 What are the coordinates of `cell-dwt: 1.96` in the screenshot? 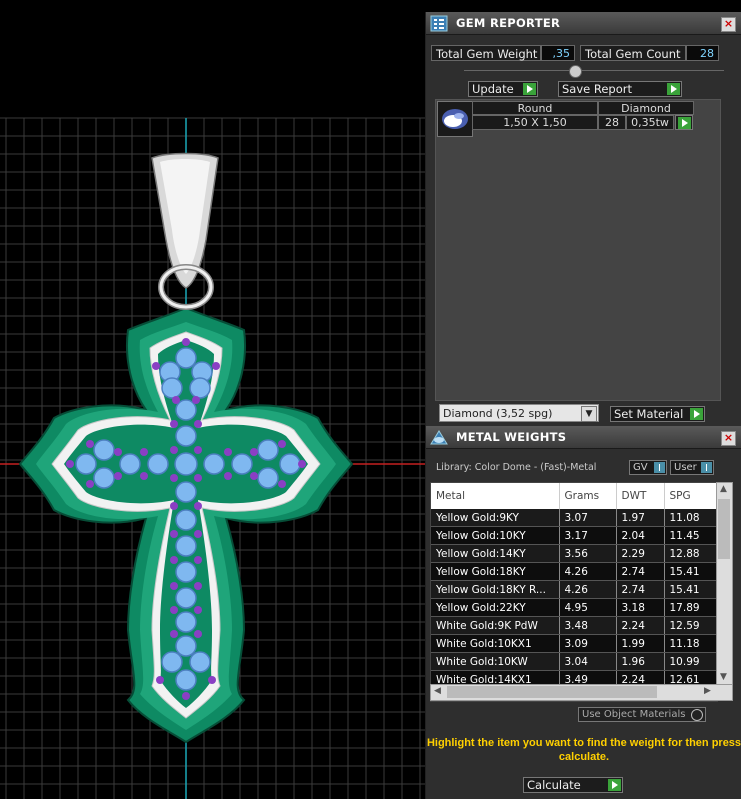 It's located at (640, 661).